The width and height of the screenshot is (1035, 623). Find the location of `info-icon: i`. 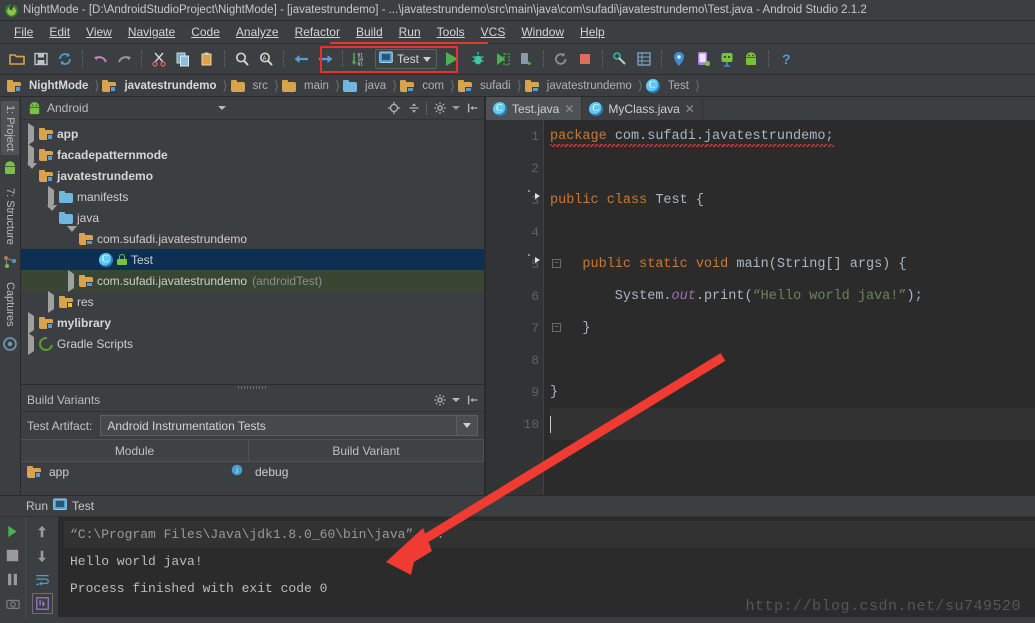

info-icon: i is located at coordinates (237, 471).